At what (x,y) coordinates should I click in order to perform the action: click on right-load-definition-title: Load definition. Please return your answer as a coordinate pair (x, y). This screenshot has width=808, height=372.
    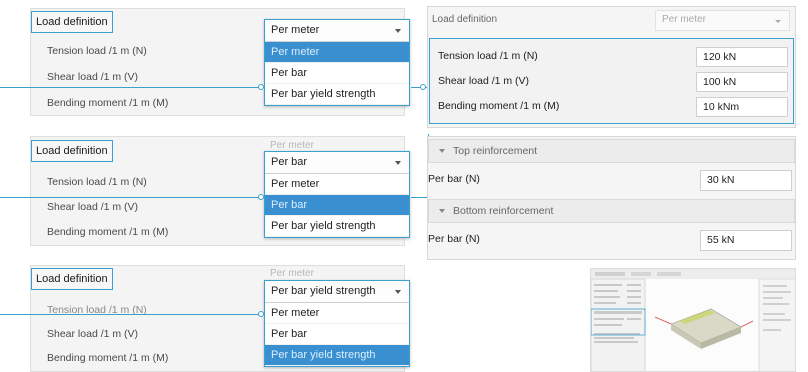
    Looking at the image, I should click on (465, 19).